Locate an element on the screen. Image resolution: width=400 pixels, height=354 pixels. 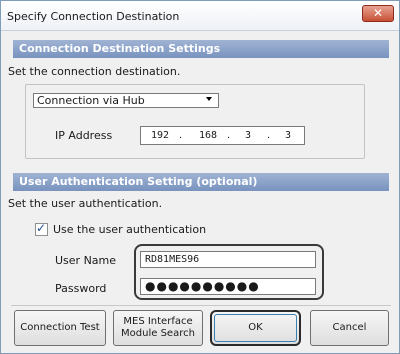
use-auth-label: Use the user authentication is located at coordinates (129, 229).